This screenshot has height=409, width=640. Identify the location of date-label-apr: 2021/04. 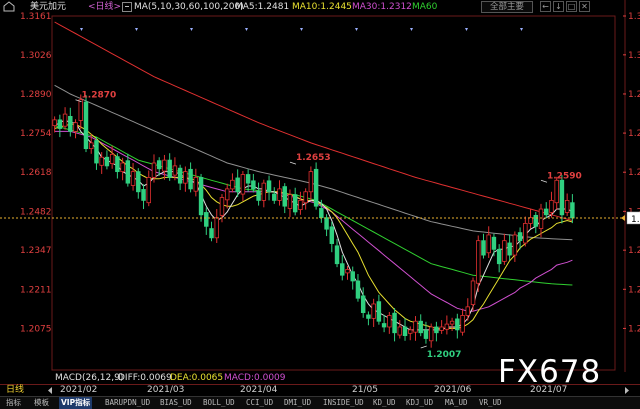
(259, 390).